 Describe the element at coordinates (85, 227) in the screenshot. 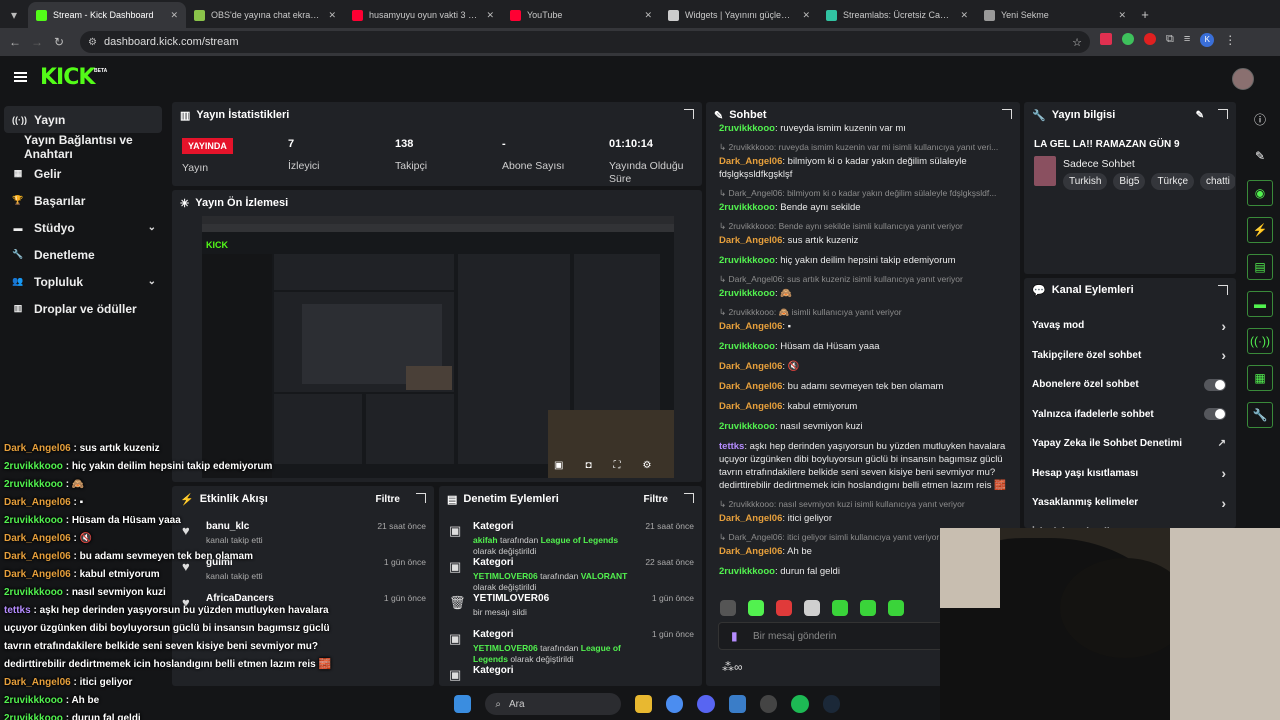

I see `sidebar-item: ▬ Stüdyo ⌄` at that location.